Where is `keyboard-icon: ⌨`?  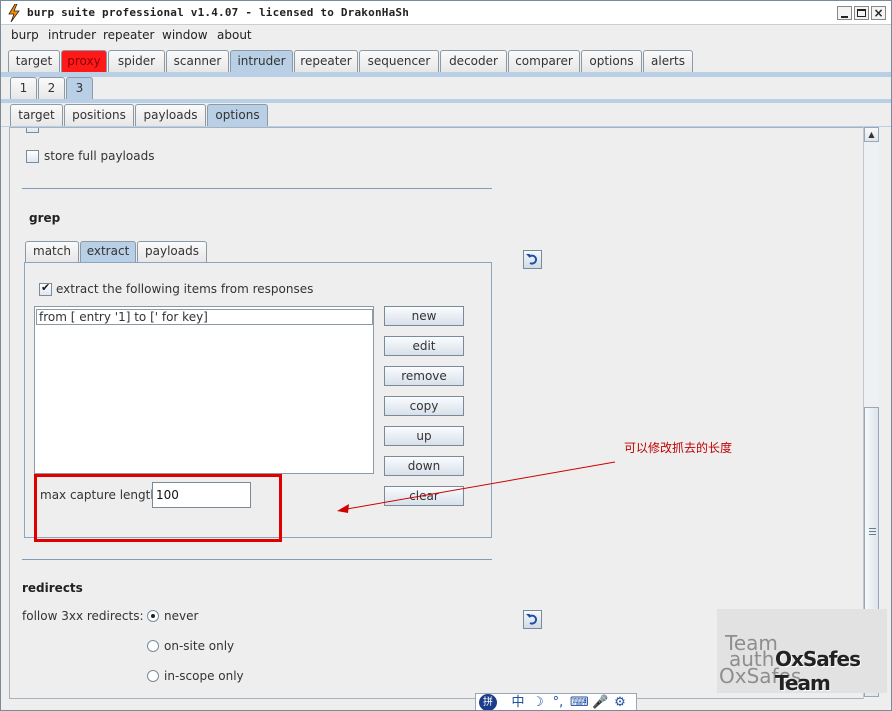
keyboard-icon: ⌨ is located at coordinates (579, 702).